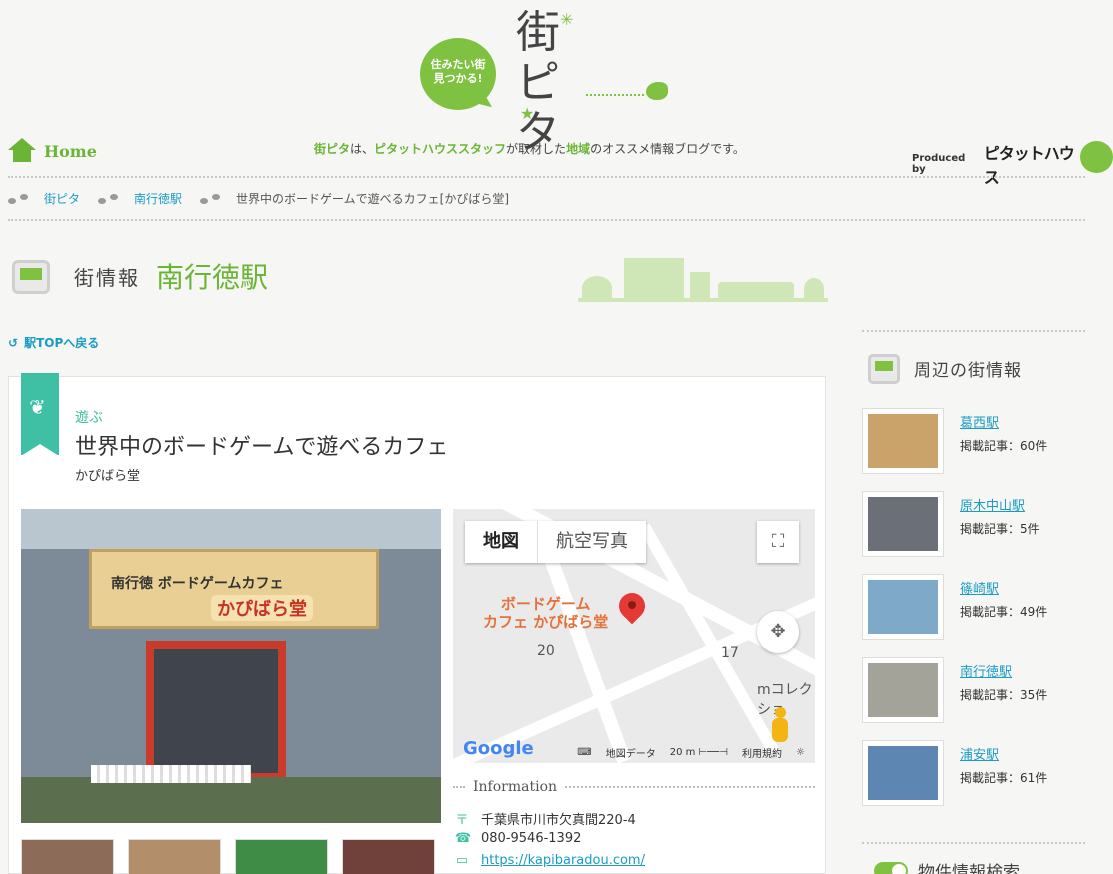  I want to click on map-footer: ⌨ 地図データ 20 m ⊢──⊣ 利用規約 ☼, so click(634, 752).